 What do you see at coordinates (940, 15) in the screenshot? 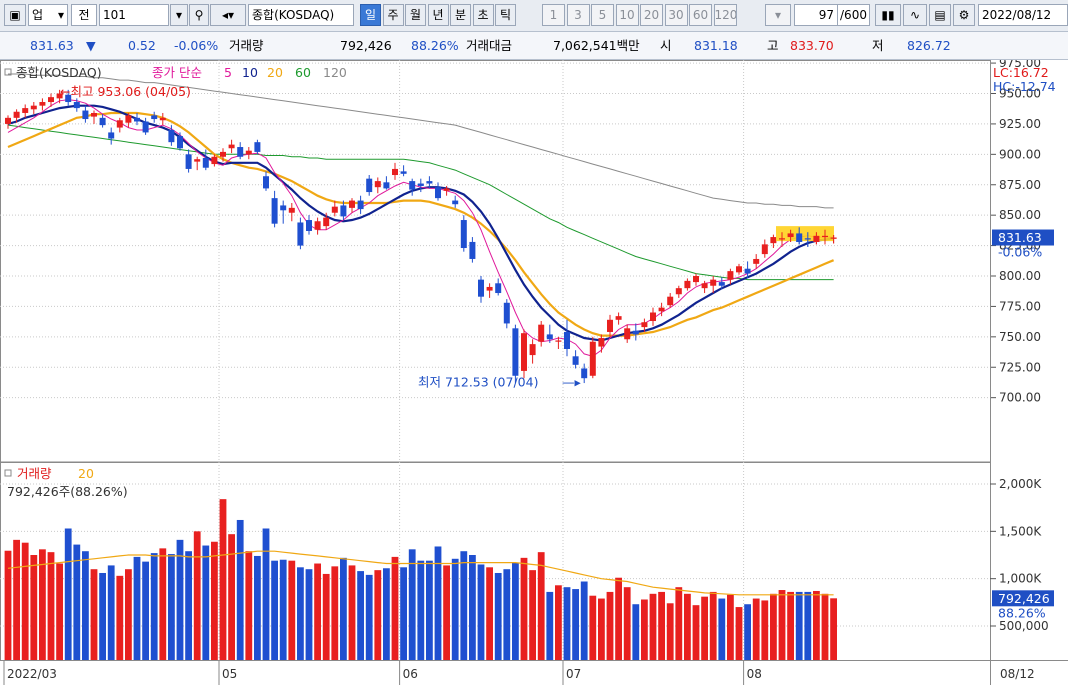
I see `save-icon: ▤` at bounding box center [940, 15].